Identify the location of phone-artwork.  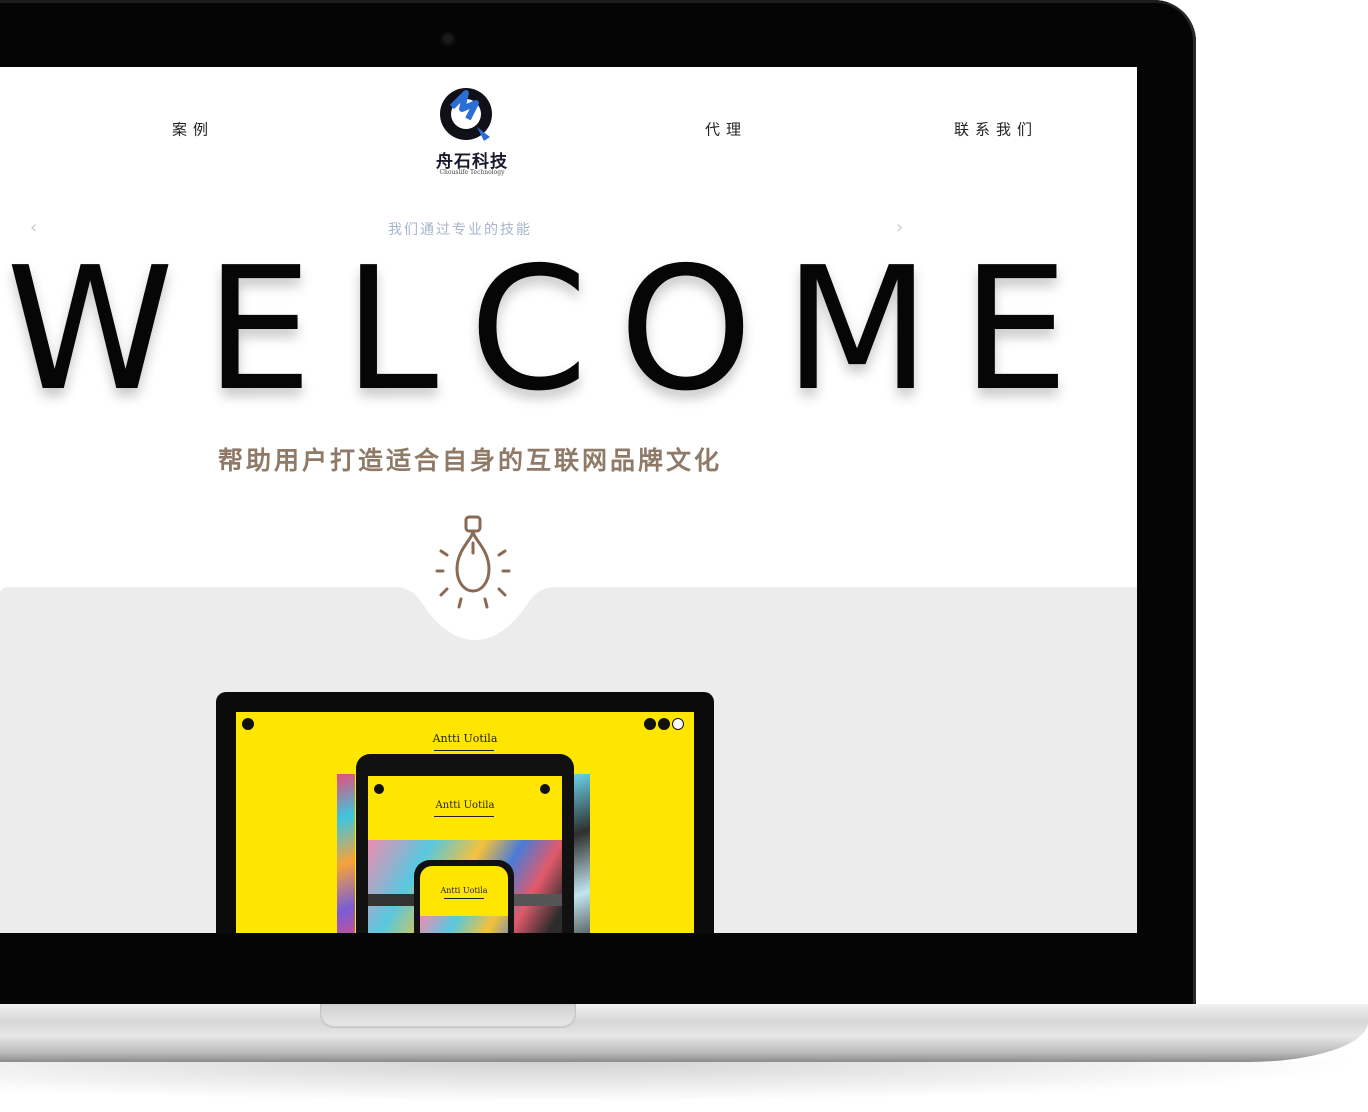
(464, 924).